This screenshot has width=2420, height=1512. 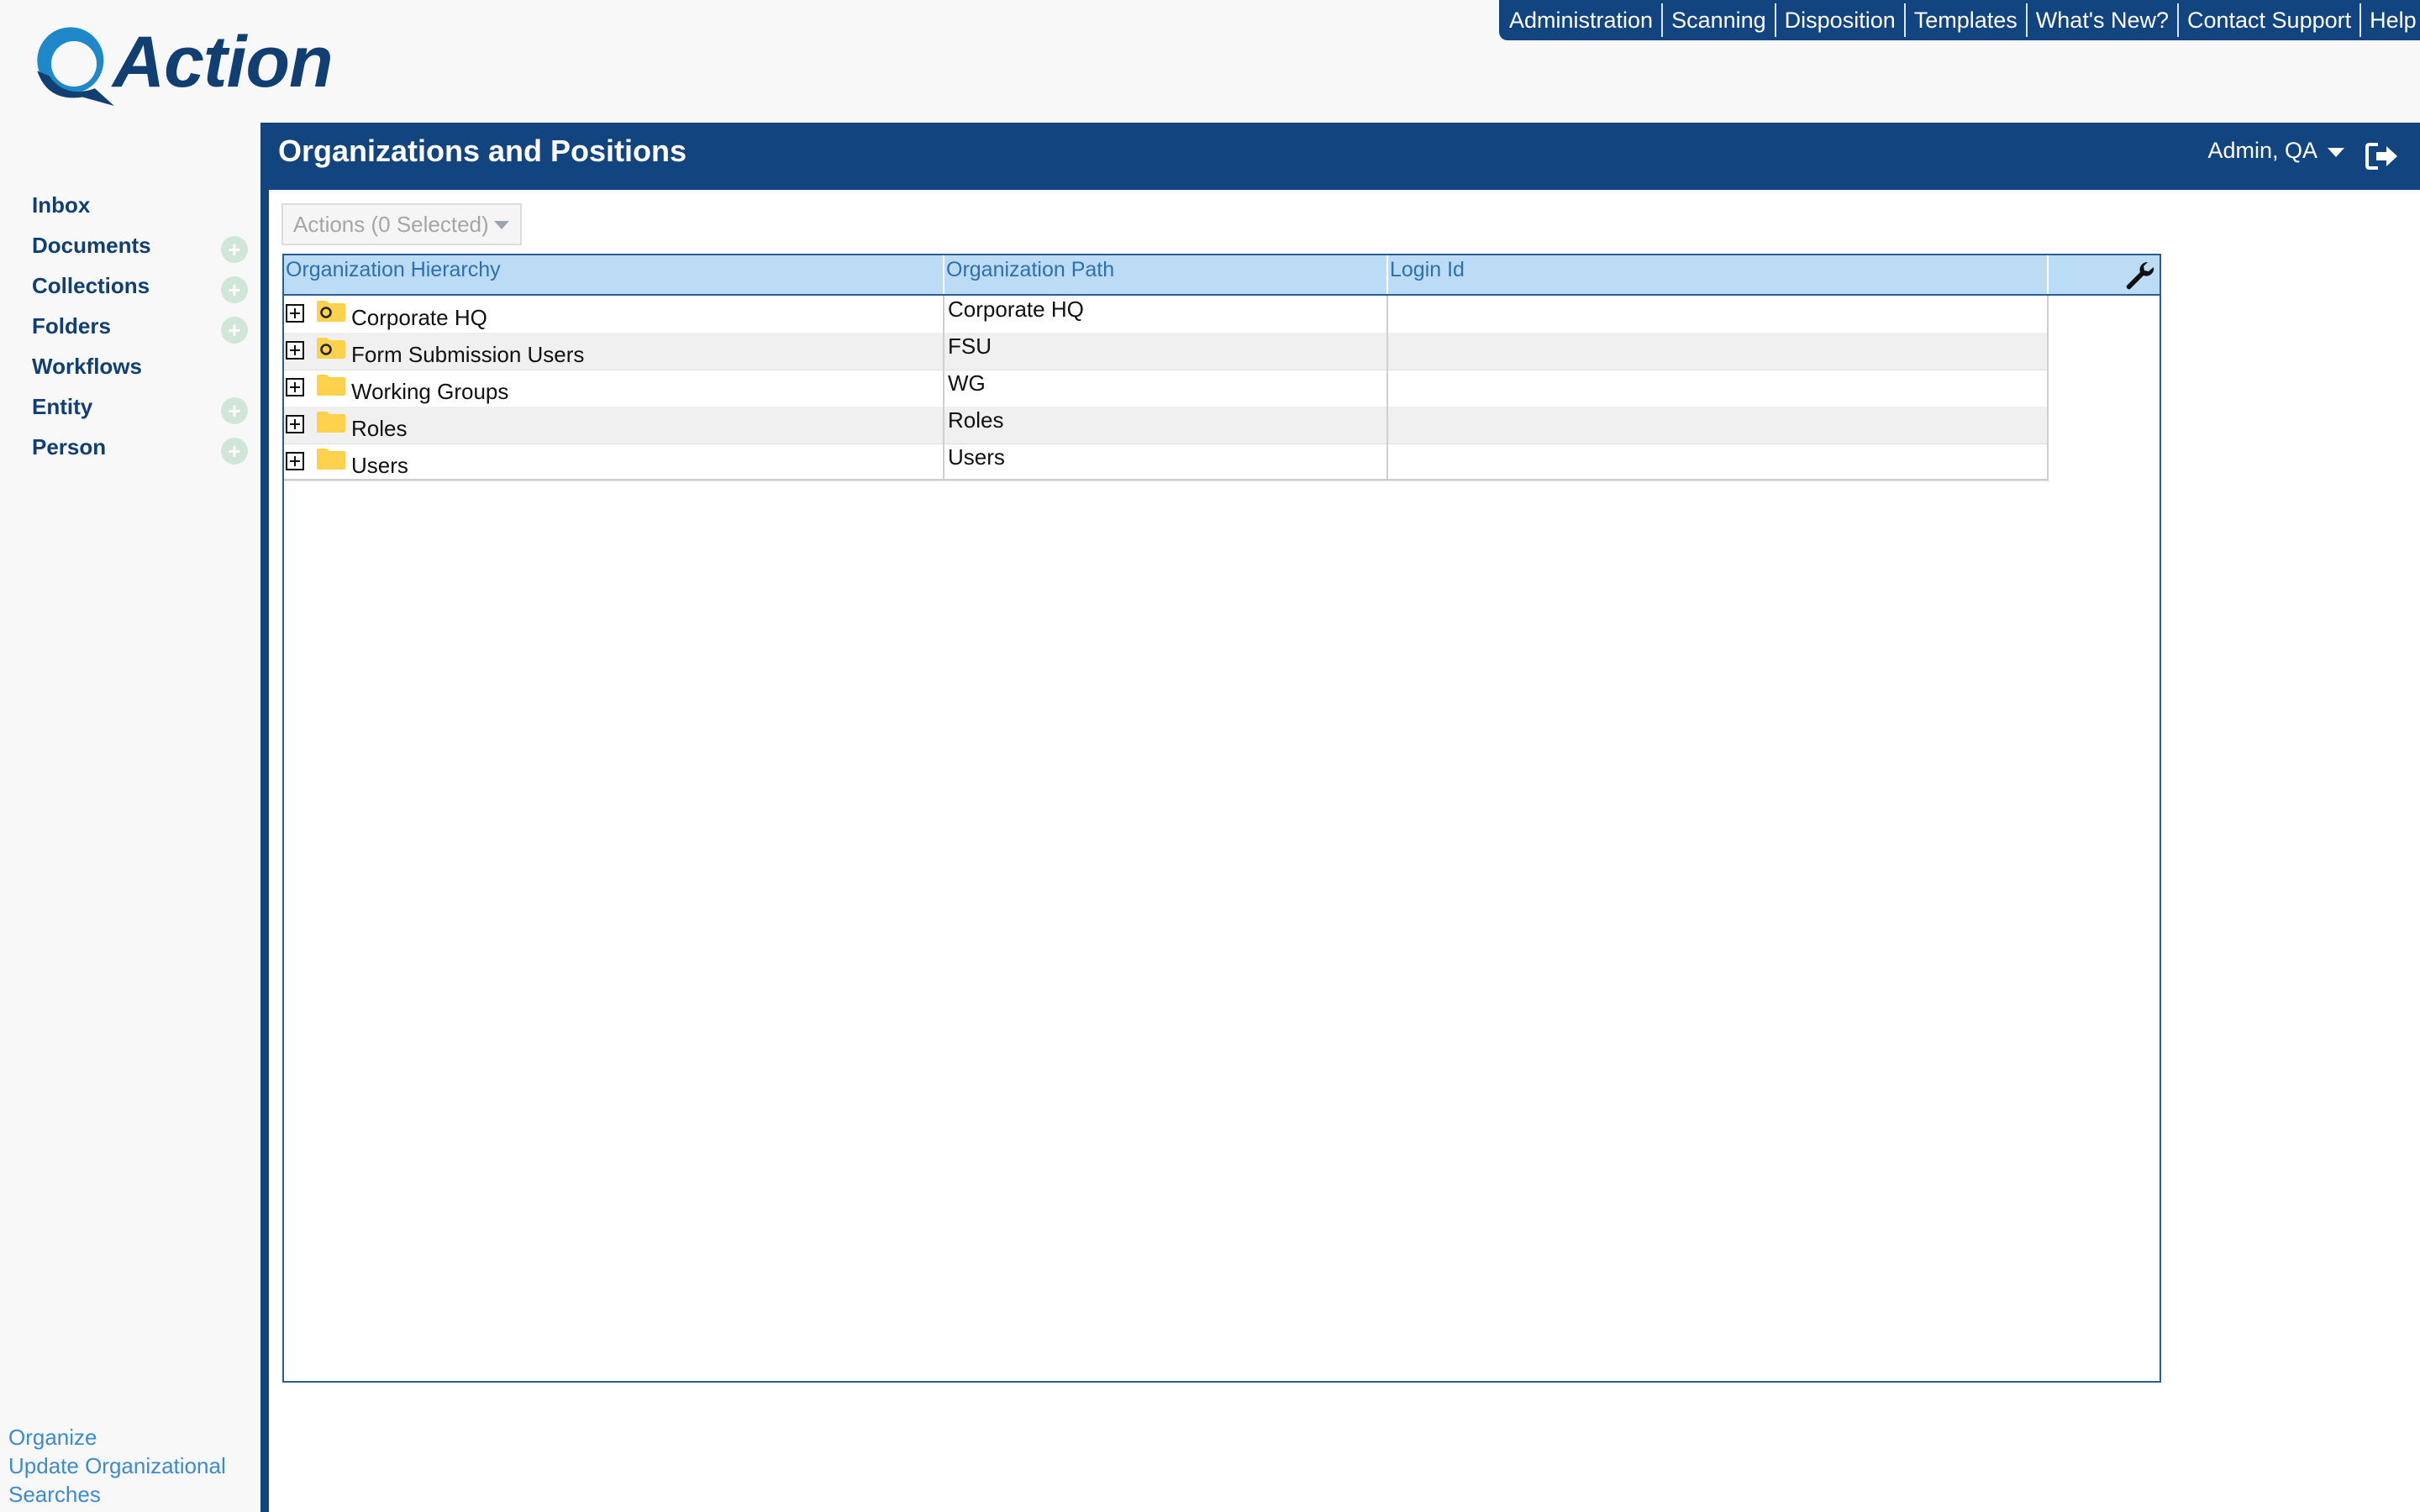 I want to click on logo-q-icon, so click(x=75, y=66).